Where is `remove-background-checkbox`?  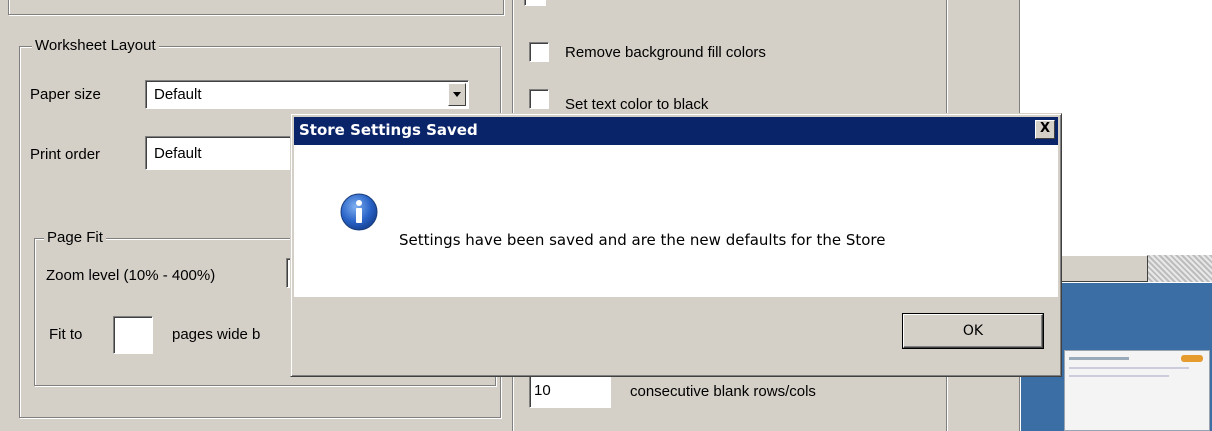
remove-background-checkbox is located at coordinates (539, 52).